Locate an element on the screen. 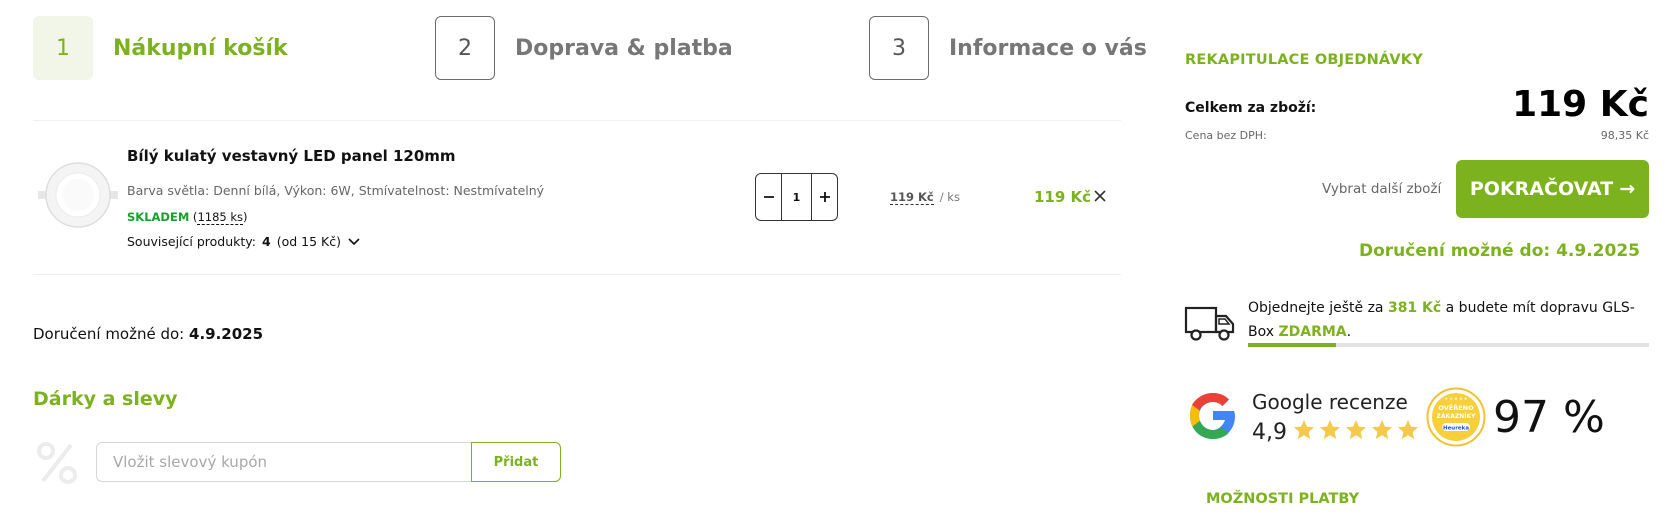 The image size is (1677, 526). heureka-line2: ZÁKAZNÍKY is located at coordinates (1457, 416).